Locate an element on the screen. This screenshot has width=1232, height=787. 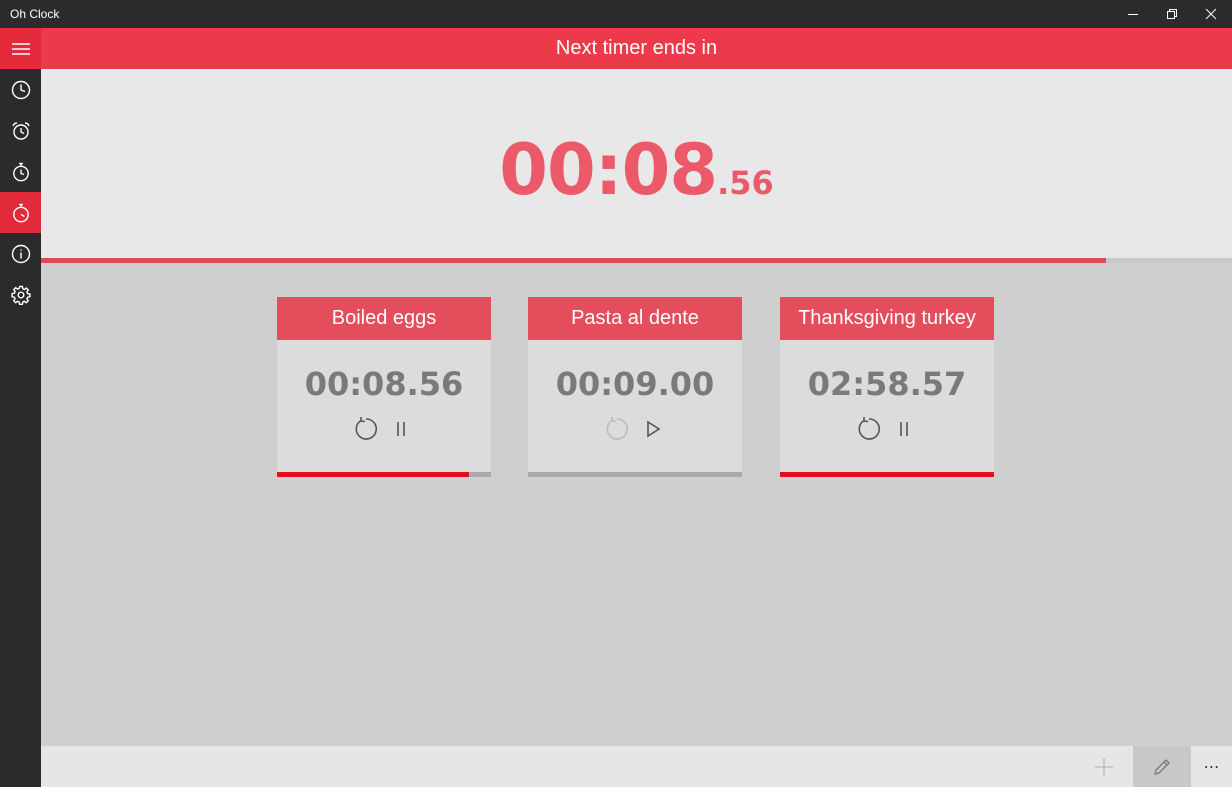
next-timer-countdown: 00:08.56 is located at coordinates (636, 170).